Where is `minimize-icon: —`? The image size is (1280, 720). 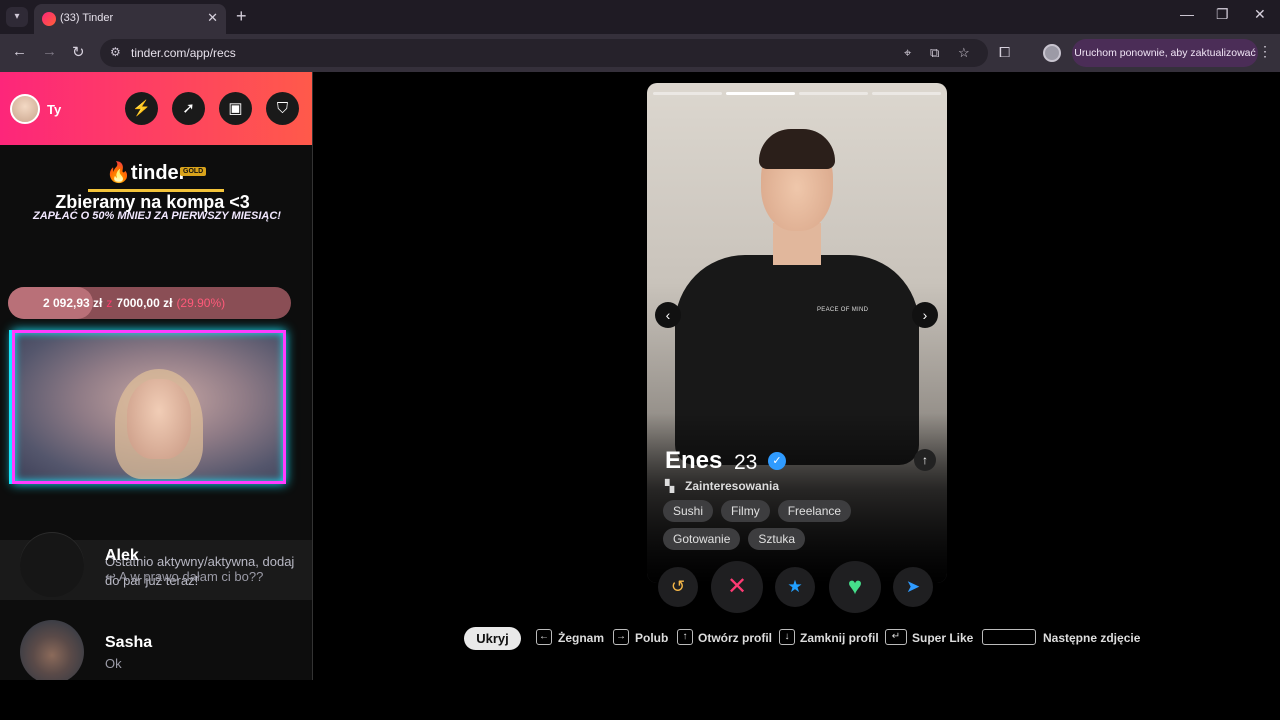 minimize-icon: — is located at coordinates (1187, 14).